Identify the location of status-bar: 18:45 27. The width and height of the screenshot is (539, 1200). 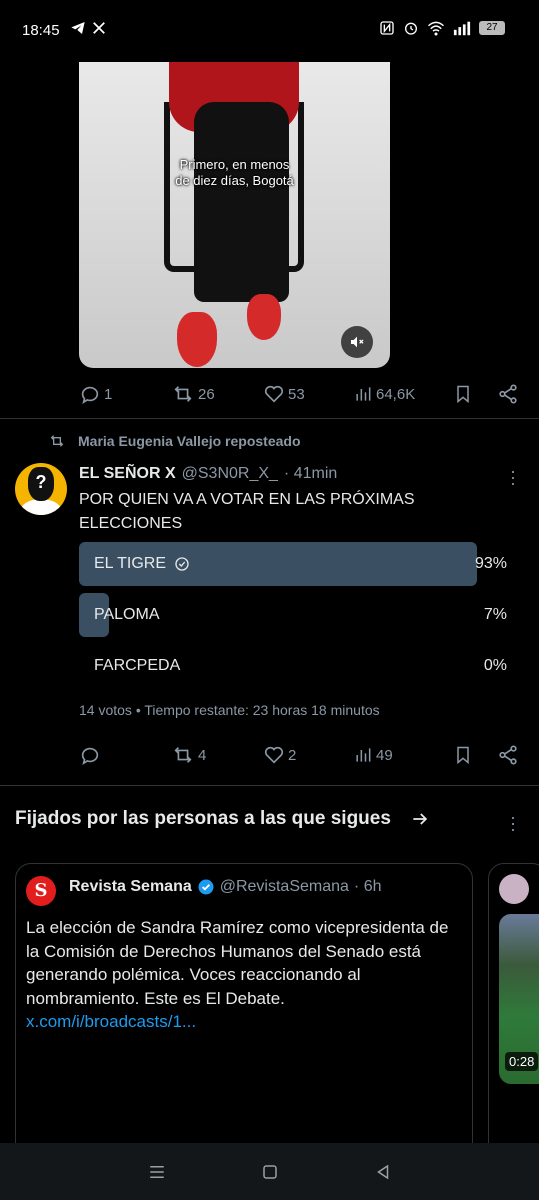
(269, 30).